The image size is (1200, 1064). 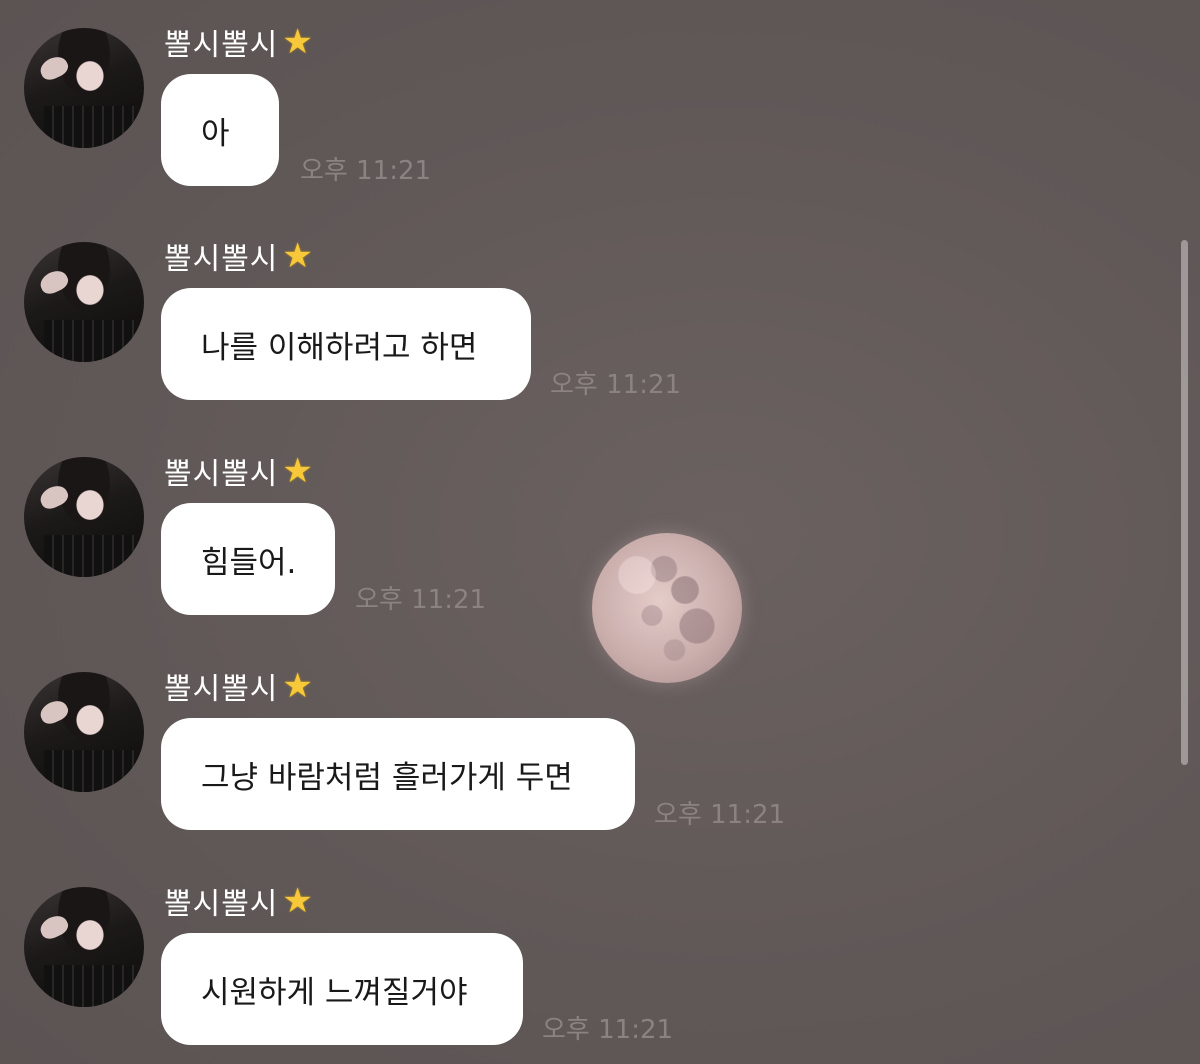 I want to click on message-bubble: 아, so click(x=220, y=130).